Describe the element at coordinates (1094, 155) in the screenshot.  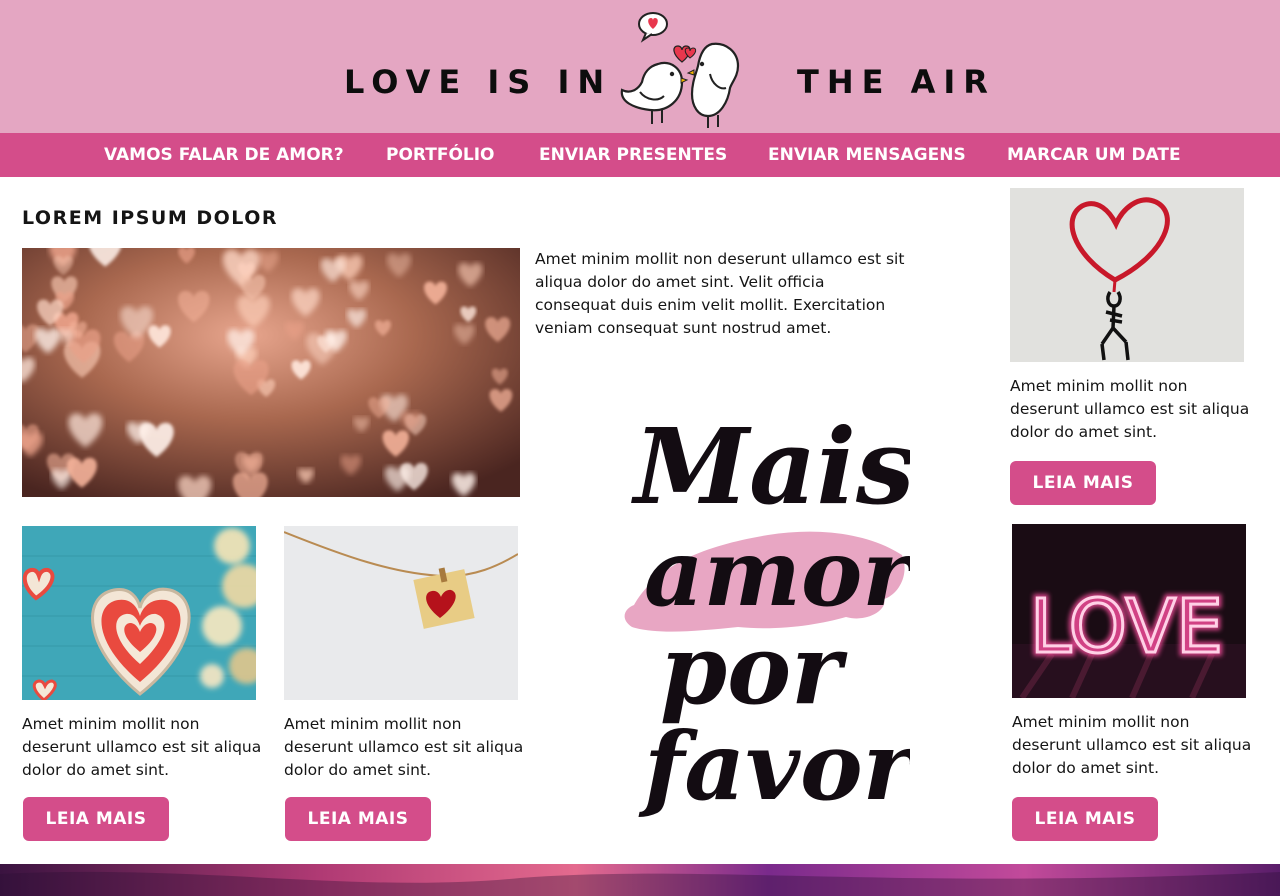
I see `nav-item-marcar-um-date: MARCAR UM DATE` at that location.